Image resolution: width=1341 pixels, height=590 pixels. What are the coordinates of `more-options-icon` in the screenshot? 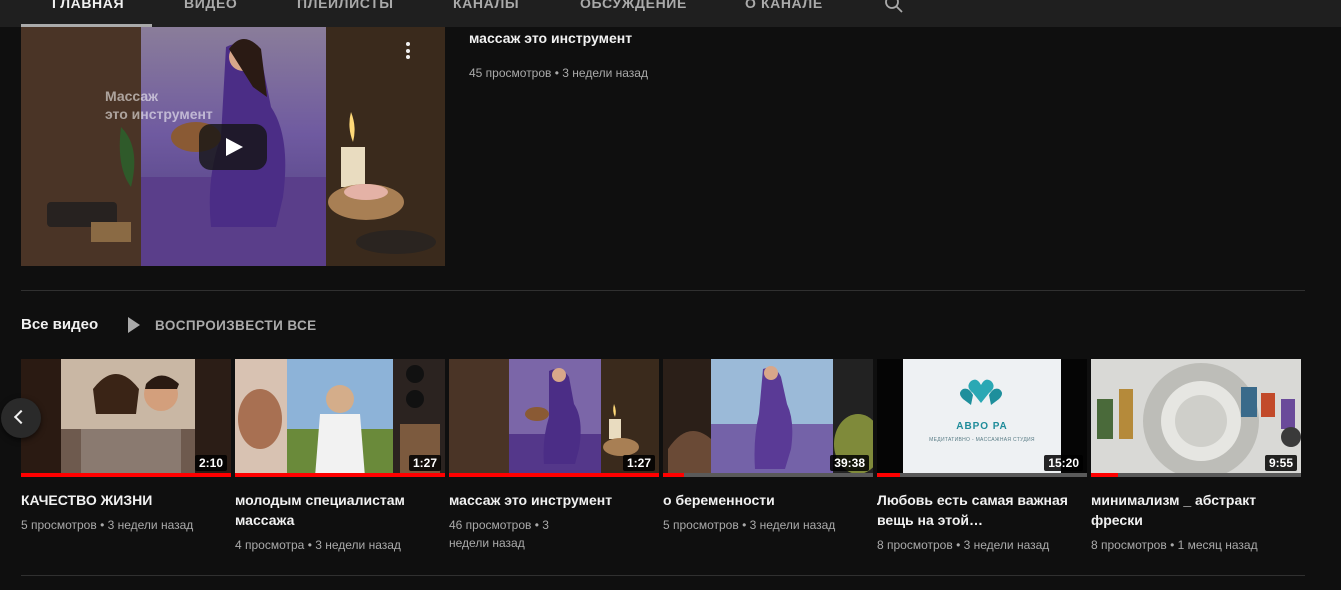 It's located at (408, 52).